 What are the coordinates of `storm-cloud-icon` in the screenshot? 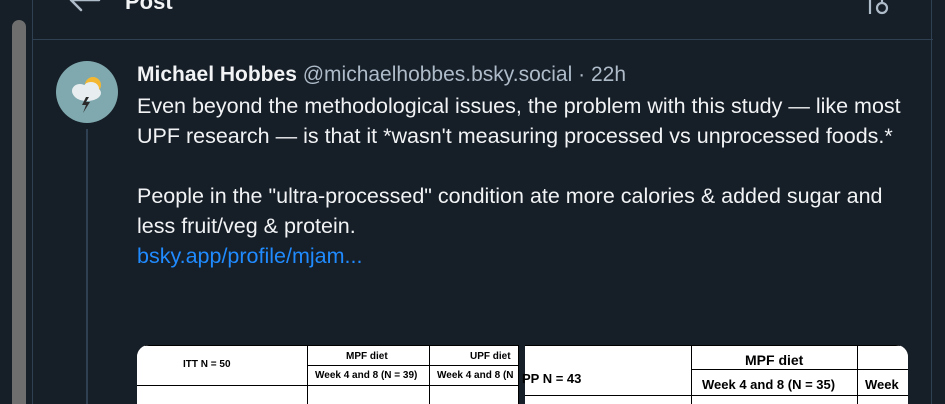 It's located at (86, 95).